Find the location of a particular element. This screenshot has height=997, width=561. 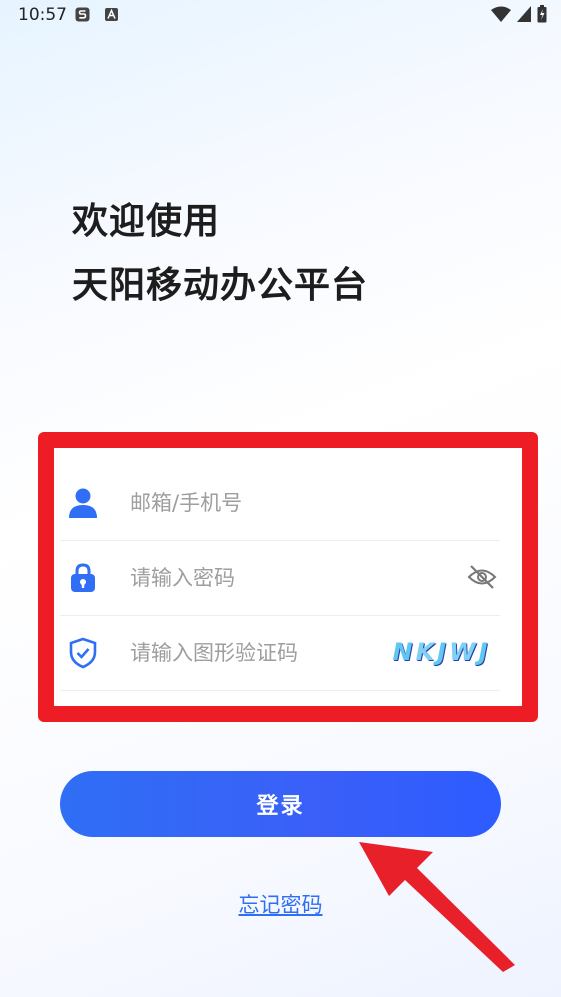

account-row is located at coordinates (280, 503).